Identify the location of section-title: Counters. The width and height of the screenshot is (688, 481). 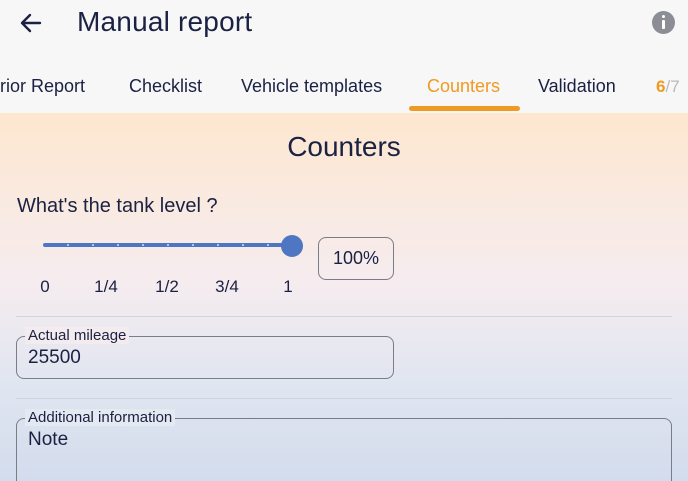
(344, 146).